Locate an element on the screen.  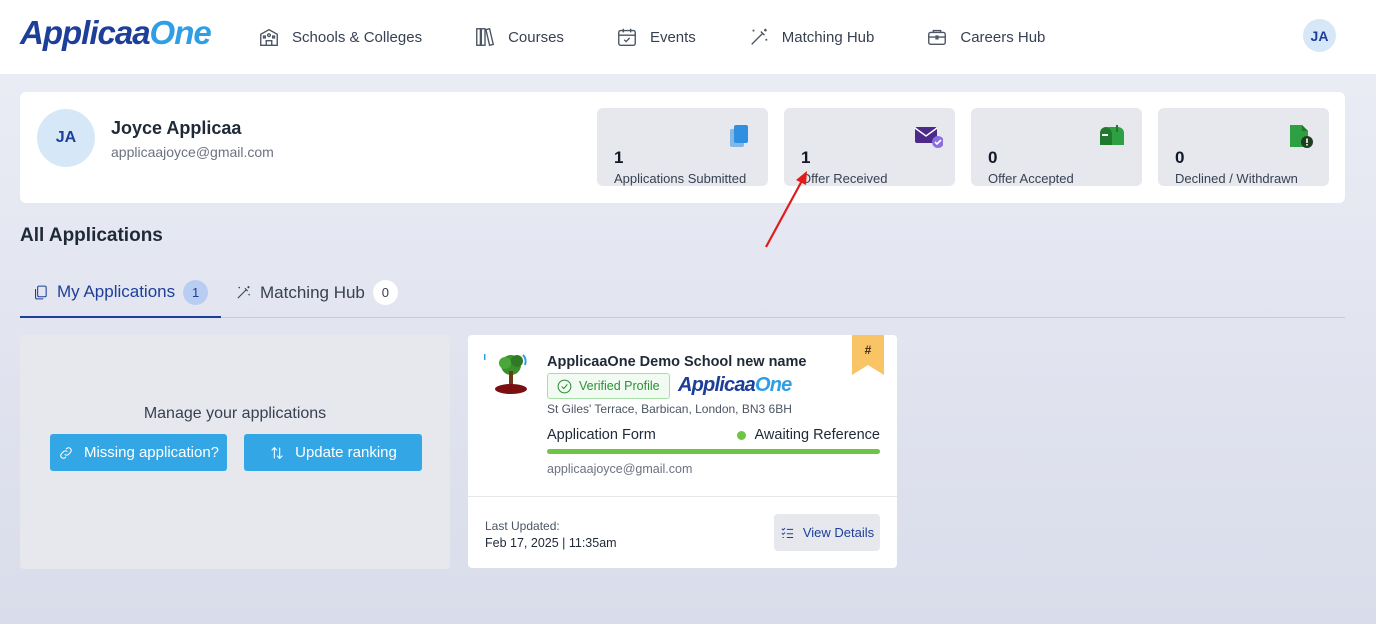
nav-label: Events is located at coordinates (672, 37).